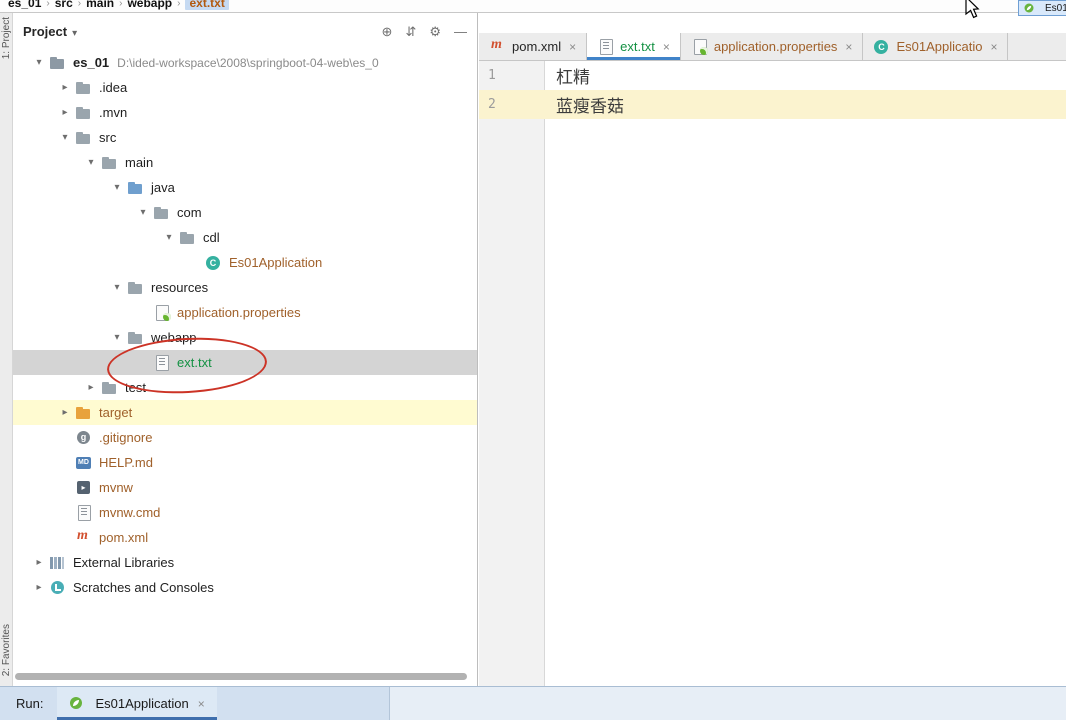 This screenshot has height=720, width=1066. I want to click on tree-row: ▸ .idea, so click(245, 87).